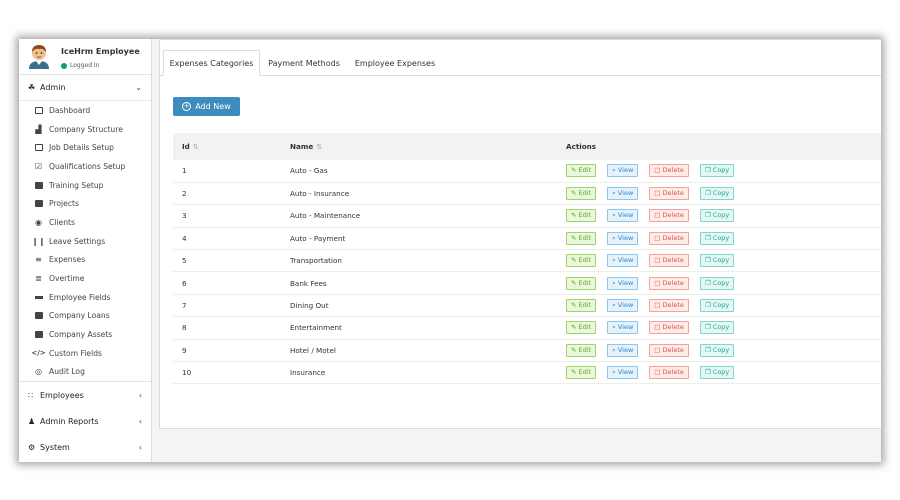 This screenshot has height=500, width=900. I want to click on sidebar-item-label: Job Details Setup, so click(81, 148).